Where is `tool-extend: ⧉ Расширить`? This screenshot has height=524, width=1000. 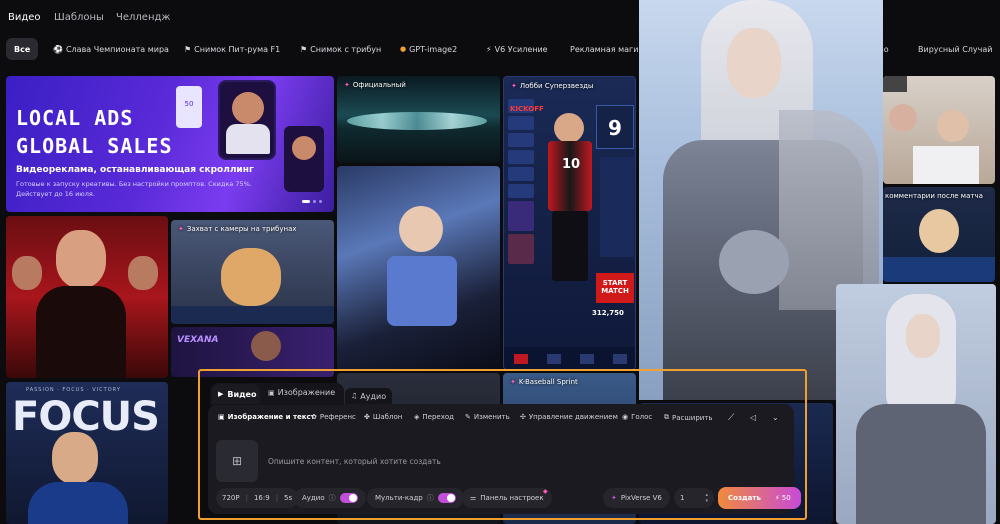 tool-extend: ⧉ Расширить is located at coordinates (688, 417).